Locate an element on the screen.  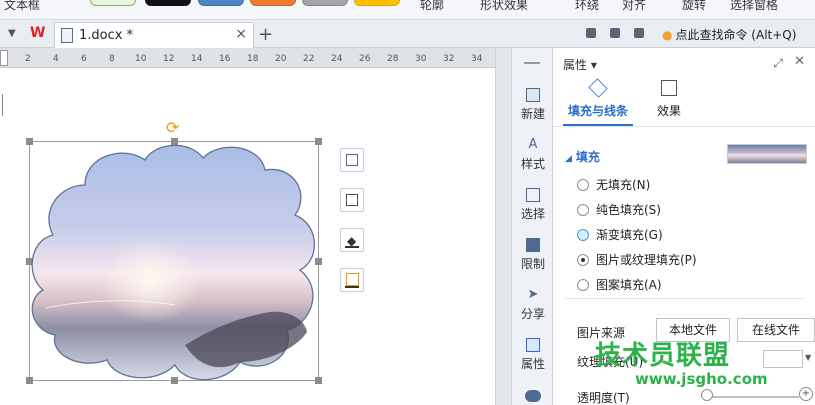
shape-fill-button: ◆ is located at coordinates (352, 240).